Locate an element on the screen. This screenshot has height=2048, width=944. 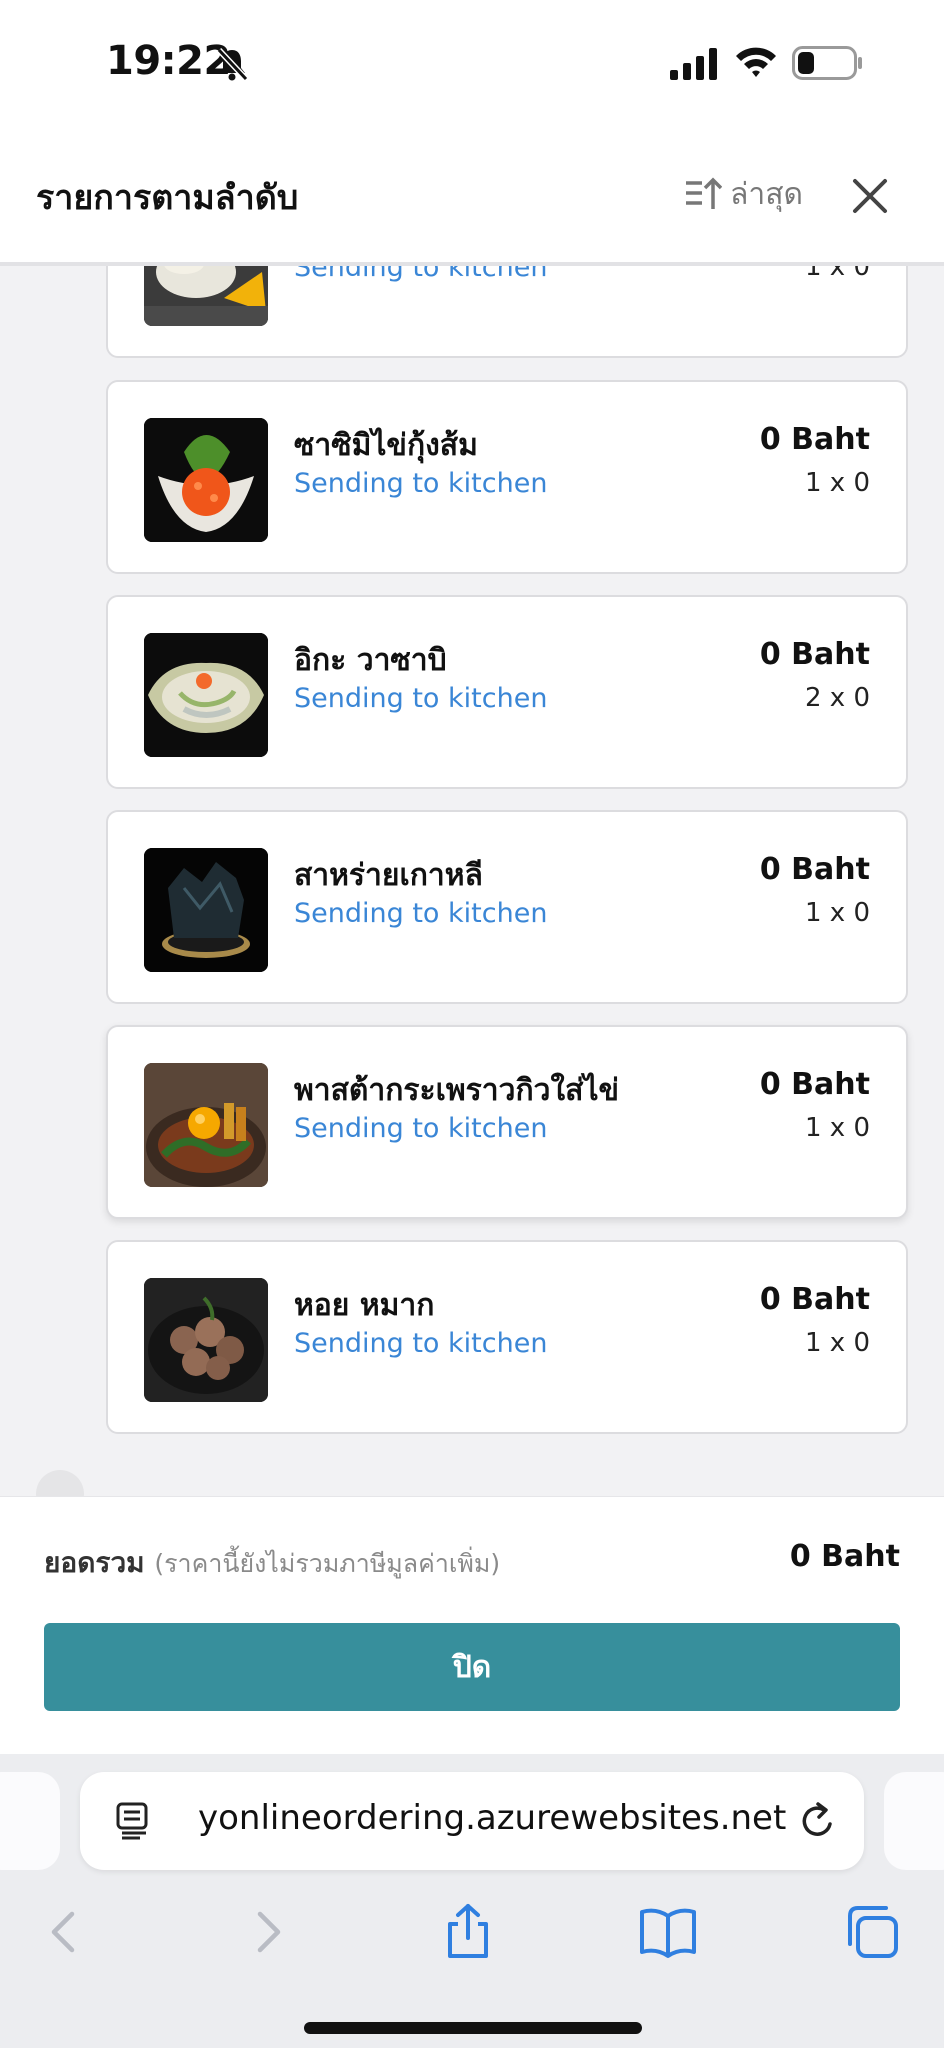
status-time: 19:22 is located at coordinates (168, 61).